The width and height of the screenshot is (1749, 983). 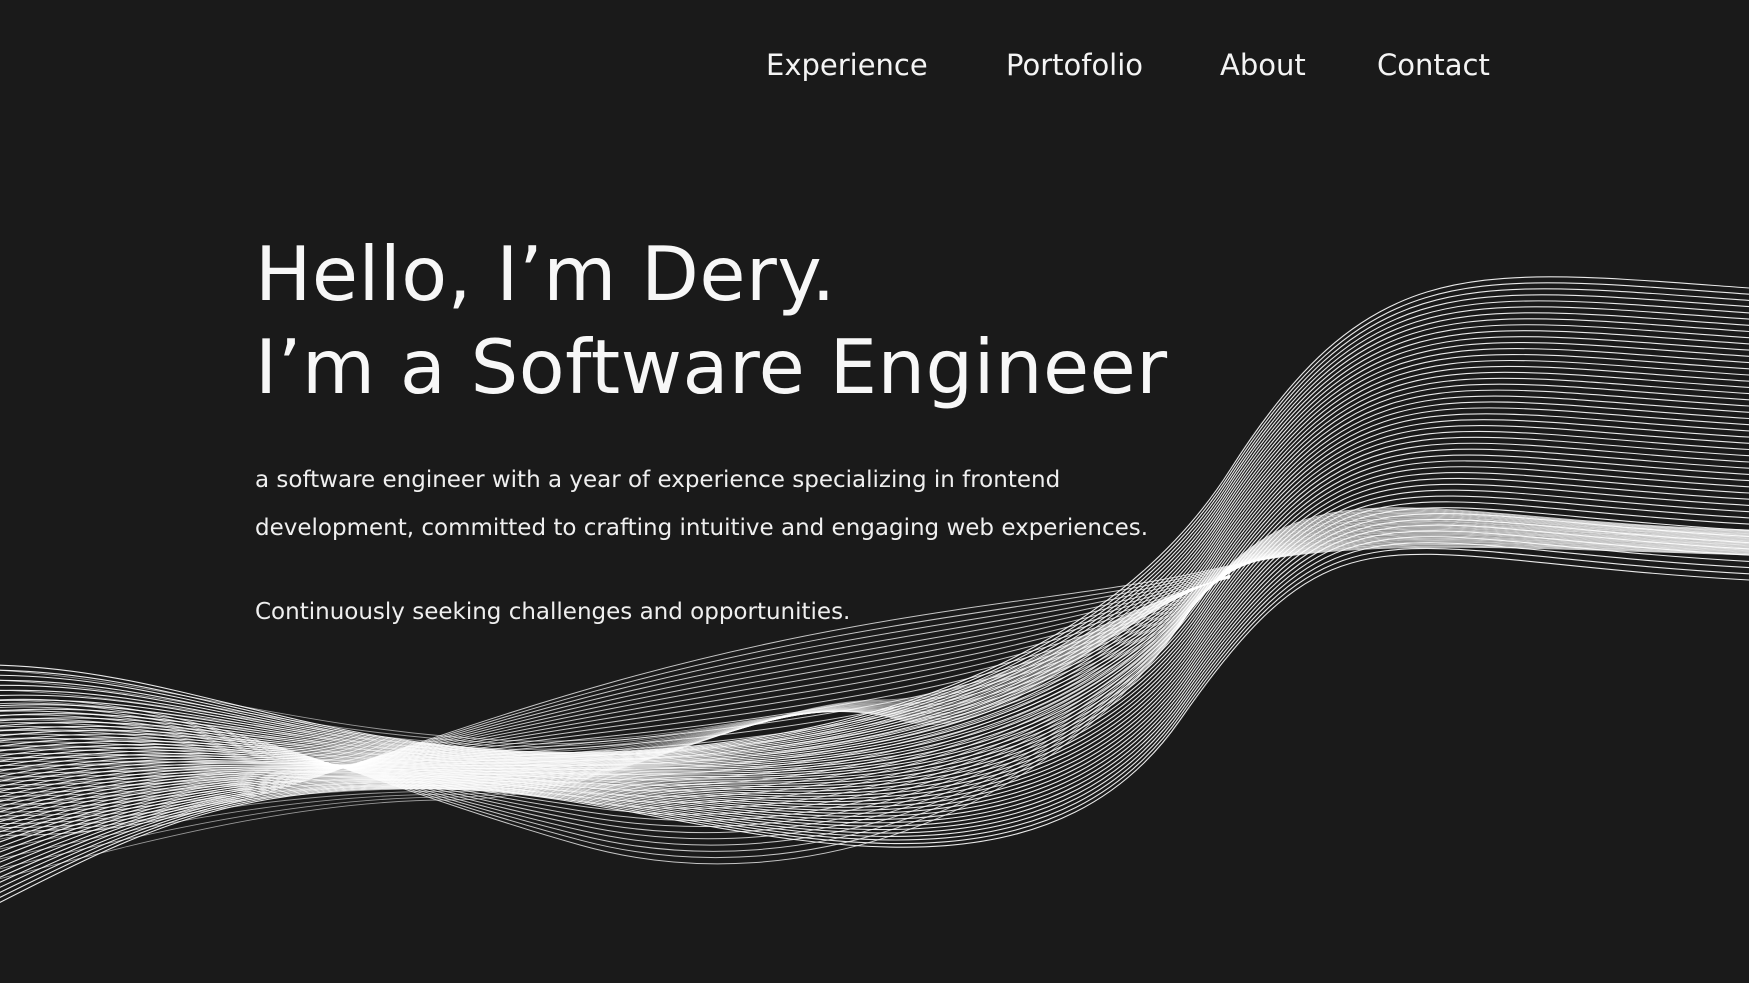 I want to click on nav-link-experience: Experience, so click(x=847, y=65).